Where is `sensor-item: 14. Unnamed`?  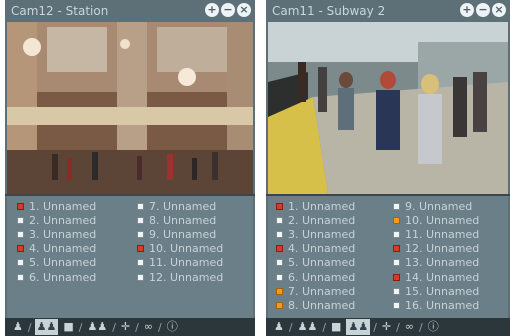
sensor-item: 14. Unnamed is located at coordinates (436, 277).